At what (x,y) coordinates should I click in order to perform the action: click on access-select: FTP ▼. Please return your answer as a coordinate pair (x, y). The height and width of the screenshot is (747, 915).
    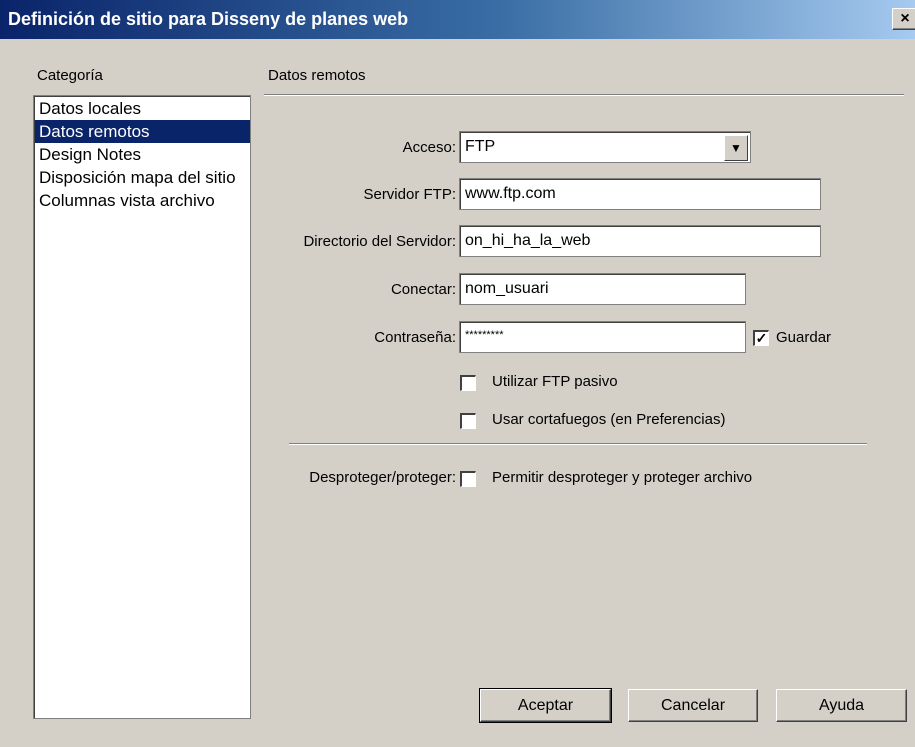
    Looking at the image, I should click on (605, 147).